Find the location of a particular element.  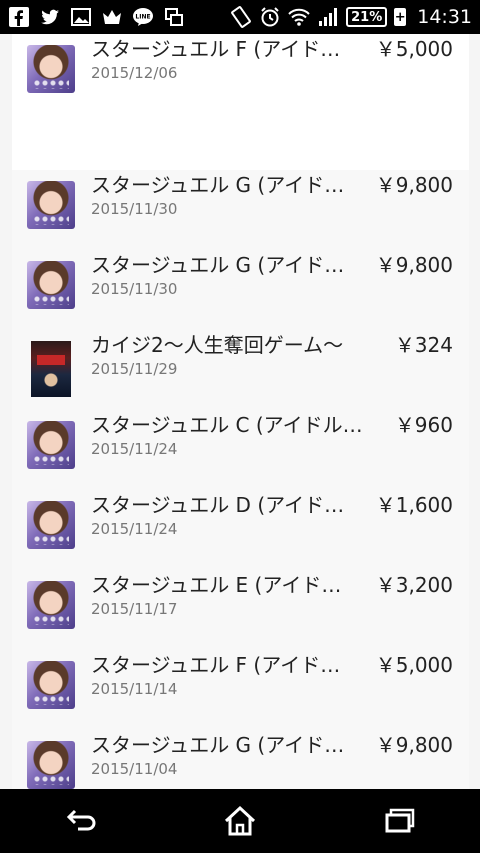

purchase-title: カイジ2〜人生奪回ゲーム〜 is located at coordinates (217, 345).